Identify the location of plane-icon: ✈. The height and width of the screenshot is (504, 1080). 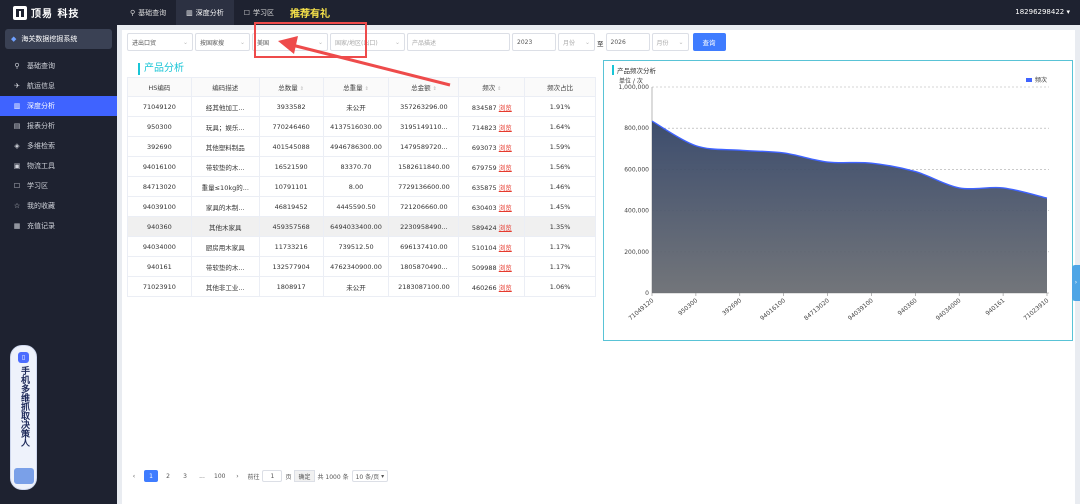
(17, 86).